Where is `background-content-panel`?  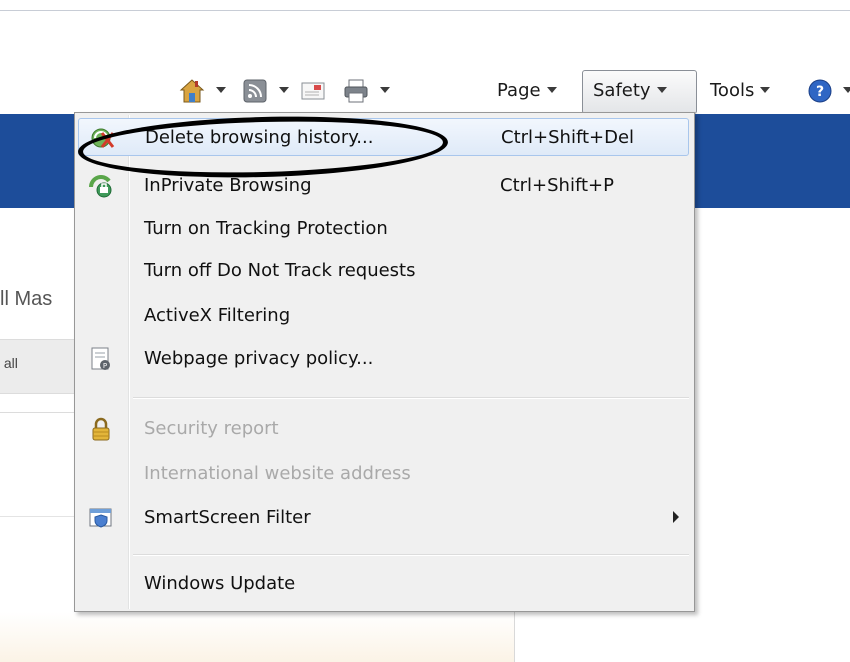 background-content-panel is located at coordinates (257, 637).